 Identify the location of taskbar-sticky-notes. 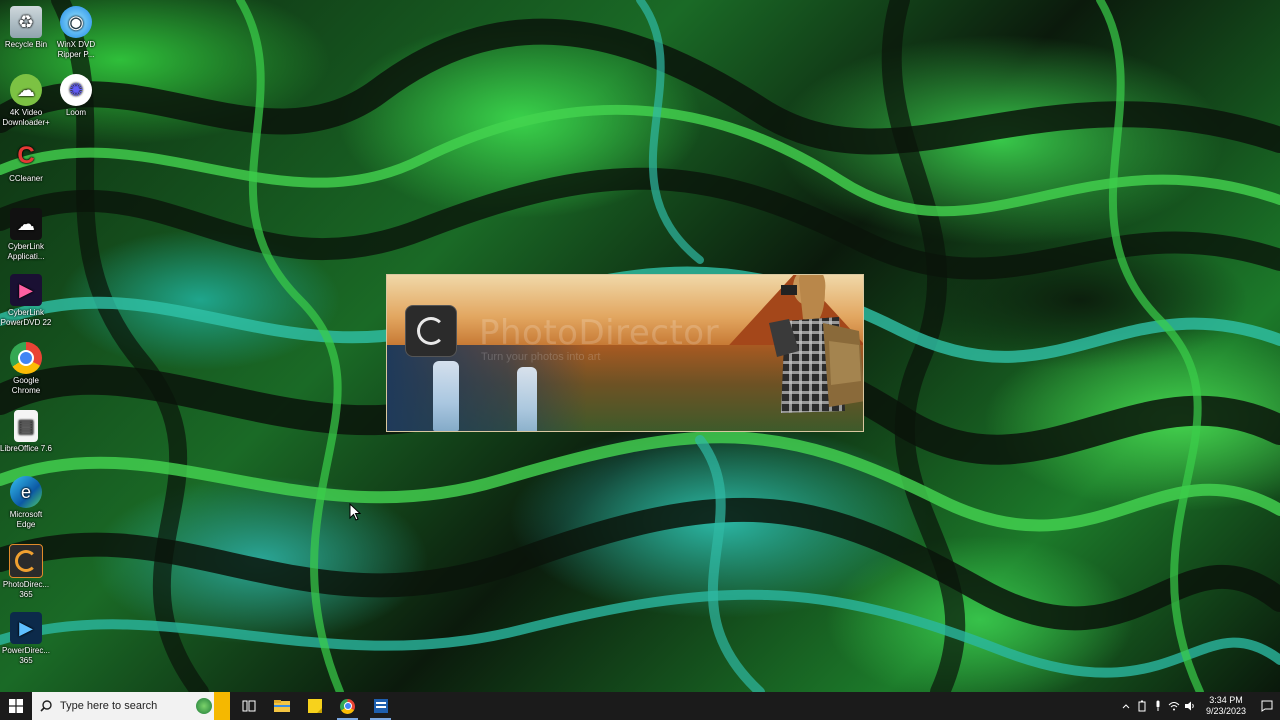
(314, 706).